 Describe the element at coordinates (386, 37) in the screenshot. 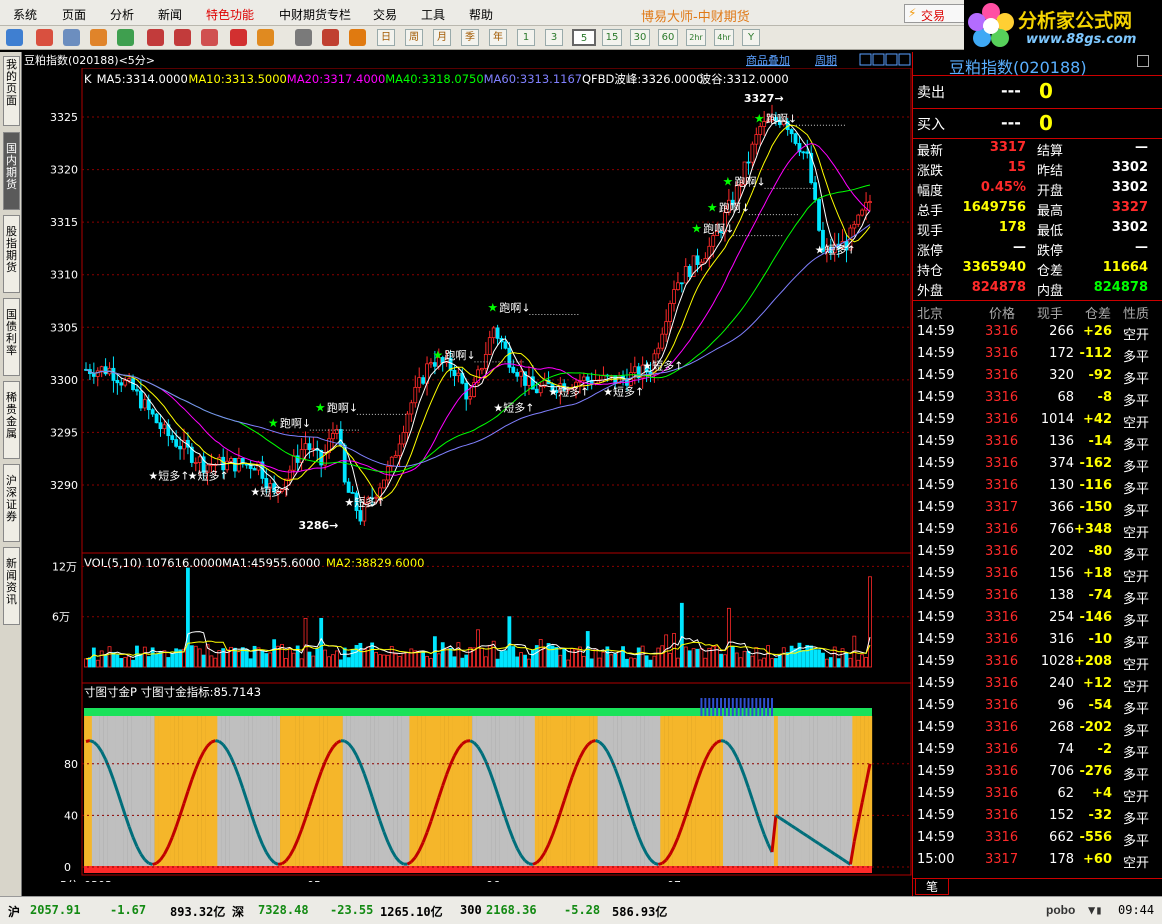

I see `period-day-button: 日` at that location.